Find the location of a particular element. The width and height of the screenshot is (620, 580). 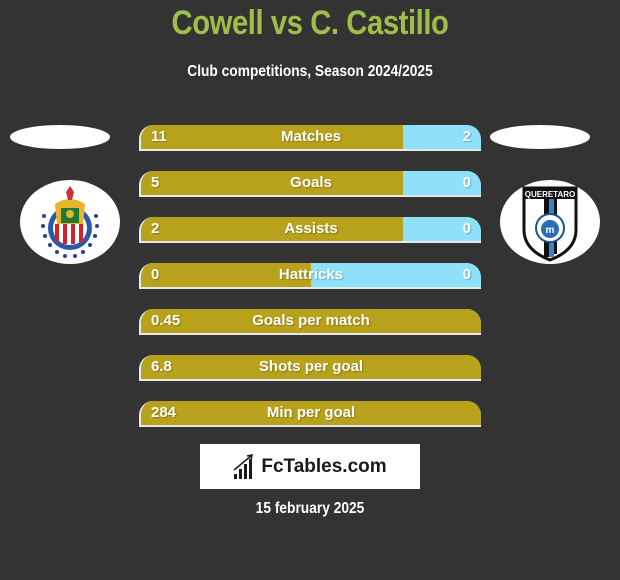

stat-label: Goals per match is located at coordinates (311, 320).